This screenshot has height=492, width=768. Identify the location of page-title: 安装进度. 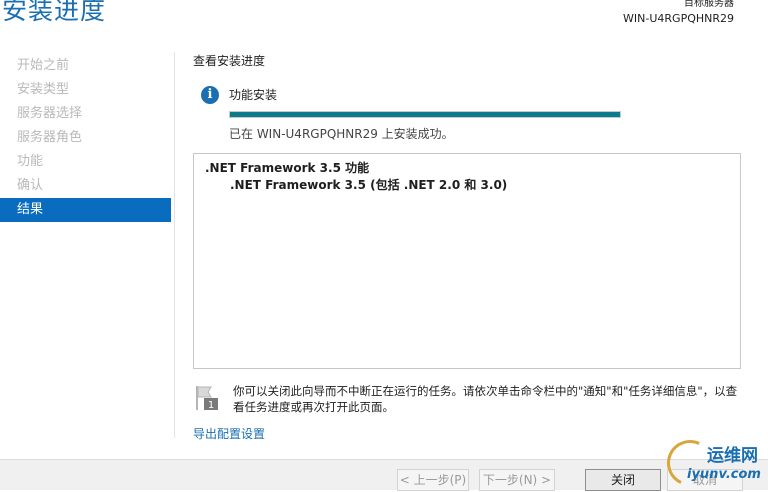
(54, 12).